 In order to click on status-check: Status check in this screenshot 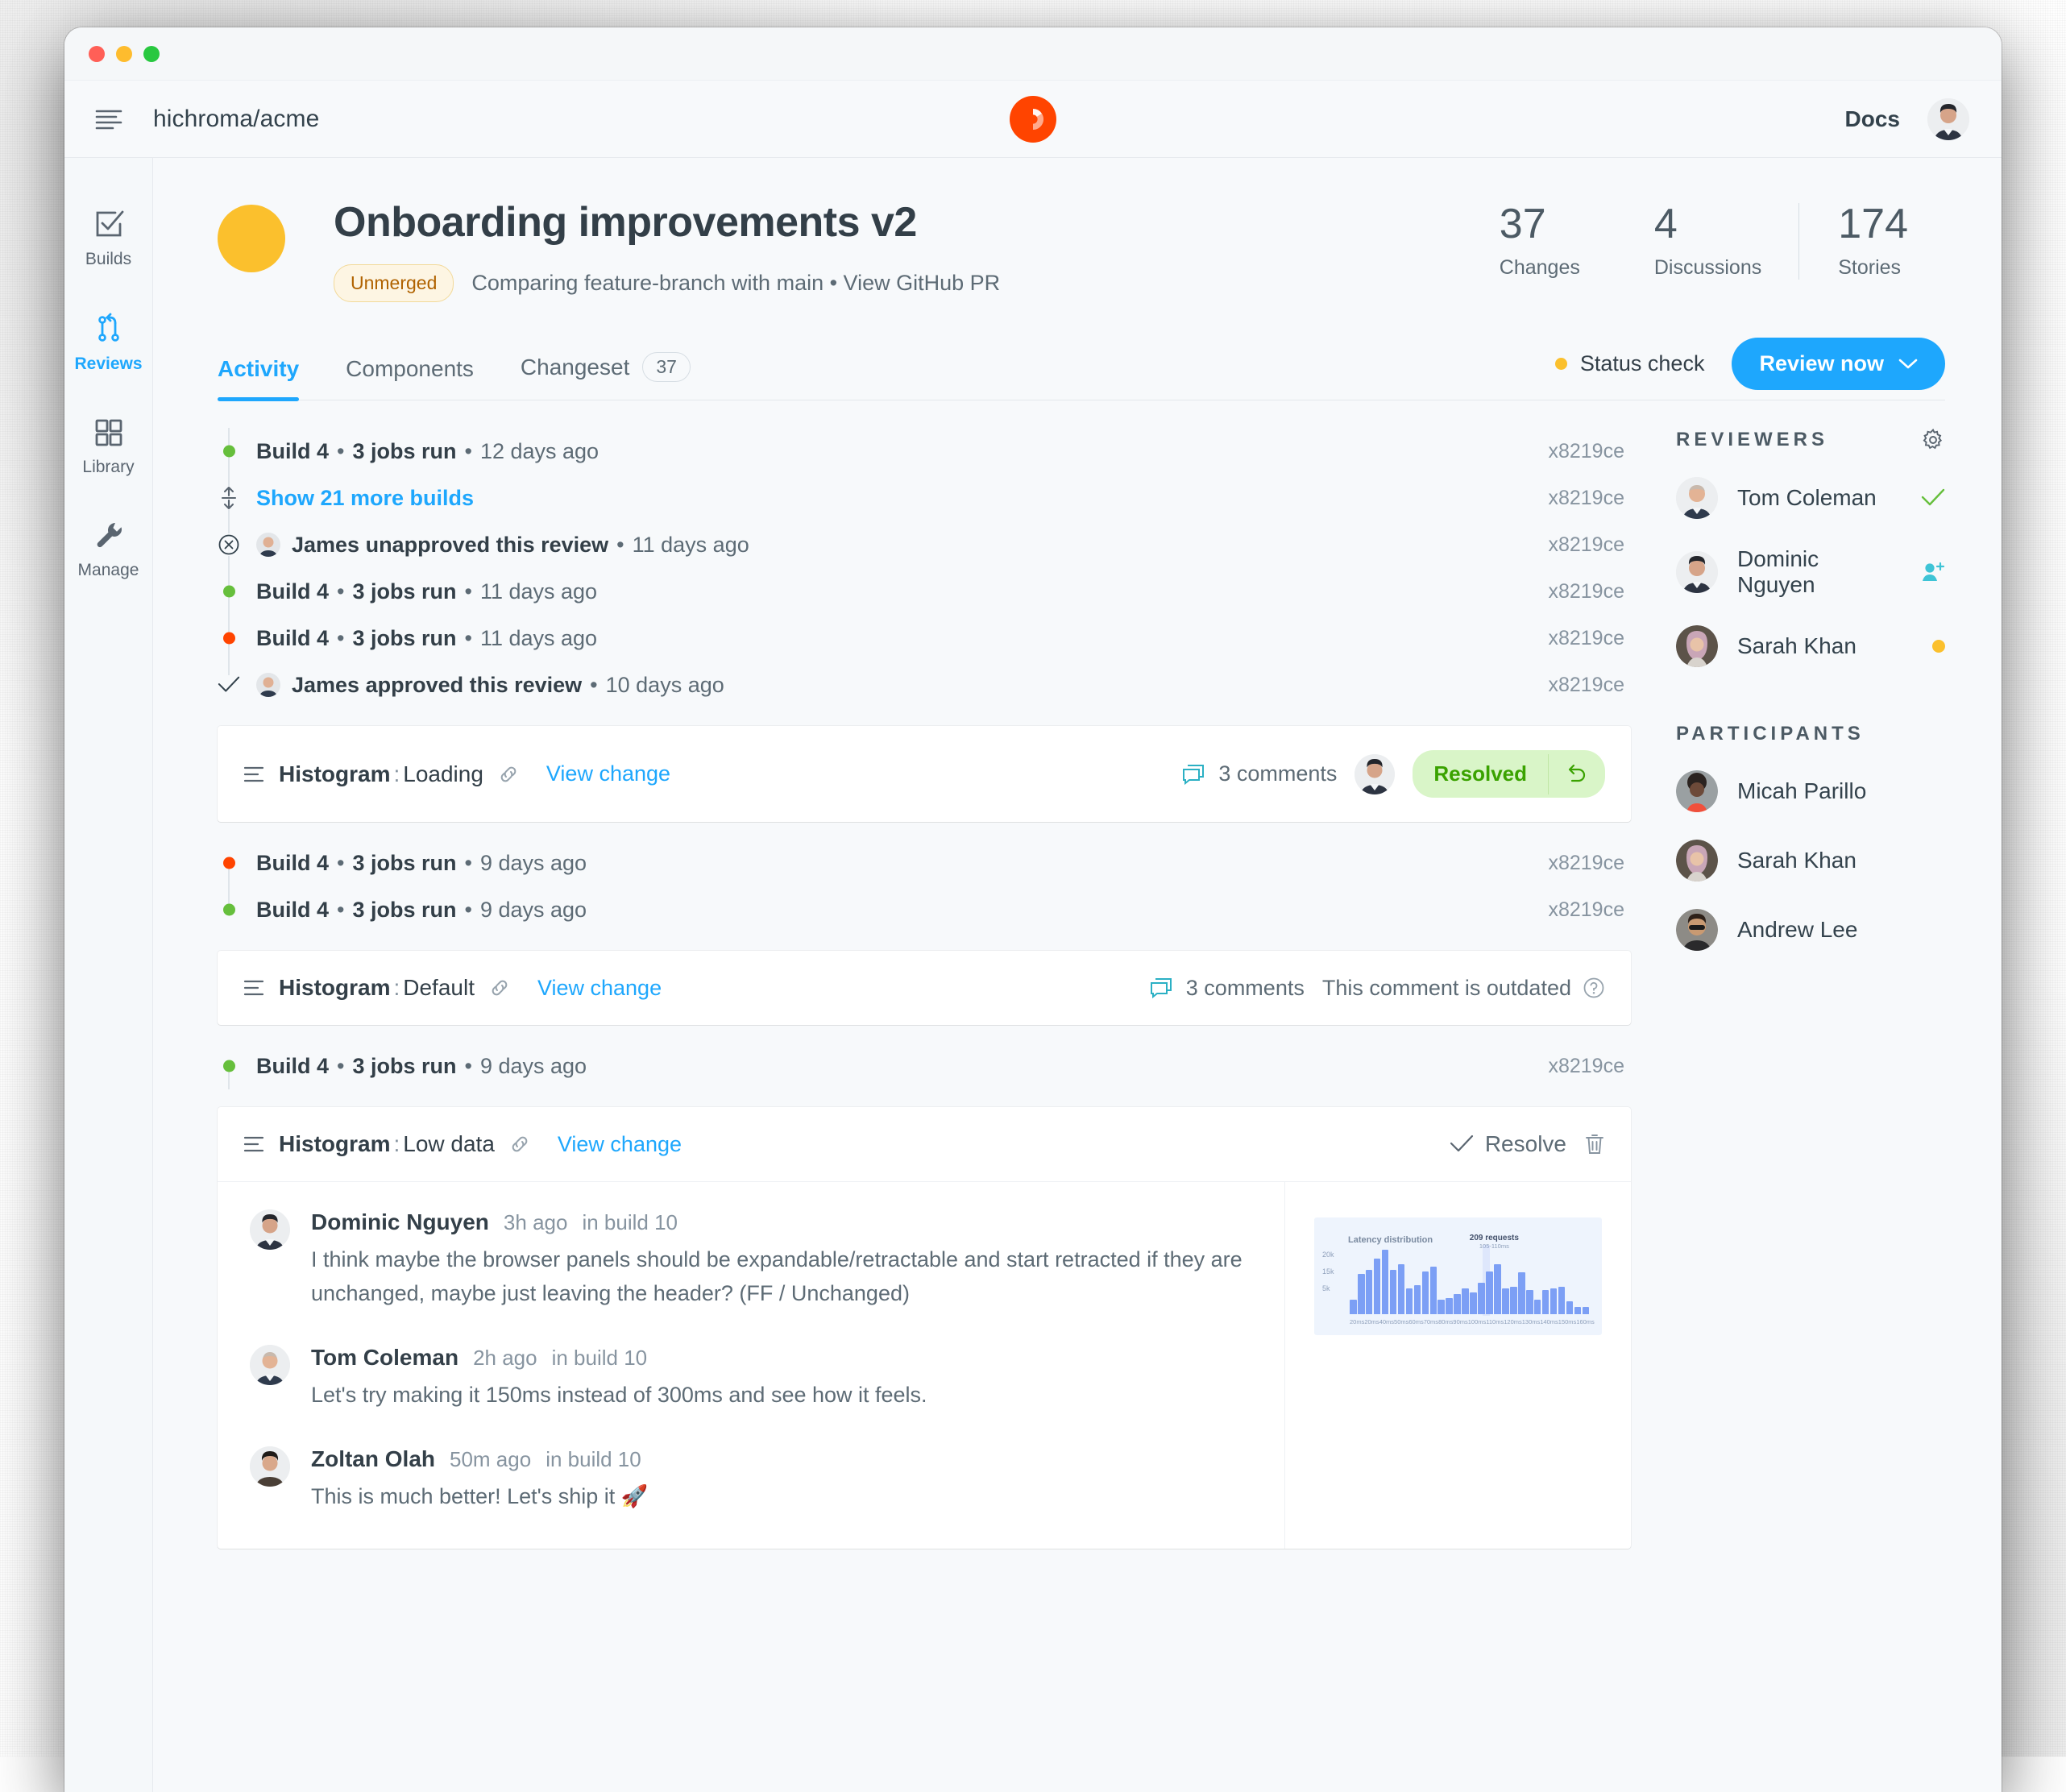, I will do `click(1630, 363)`.